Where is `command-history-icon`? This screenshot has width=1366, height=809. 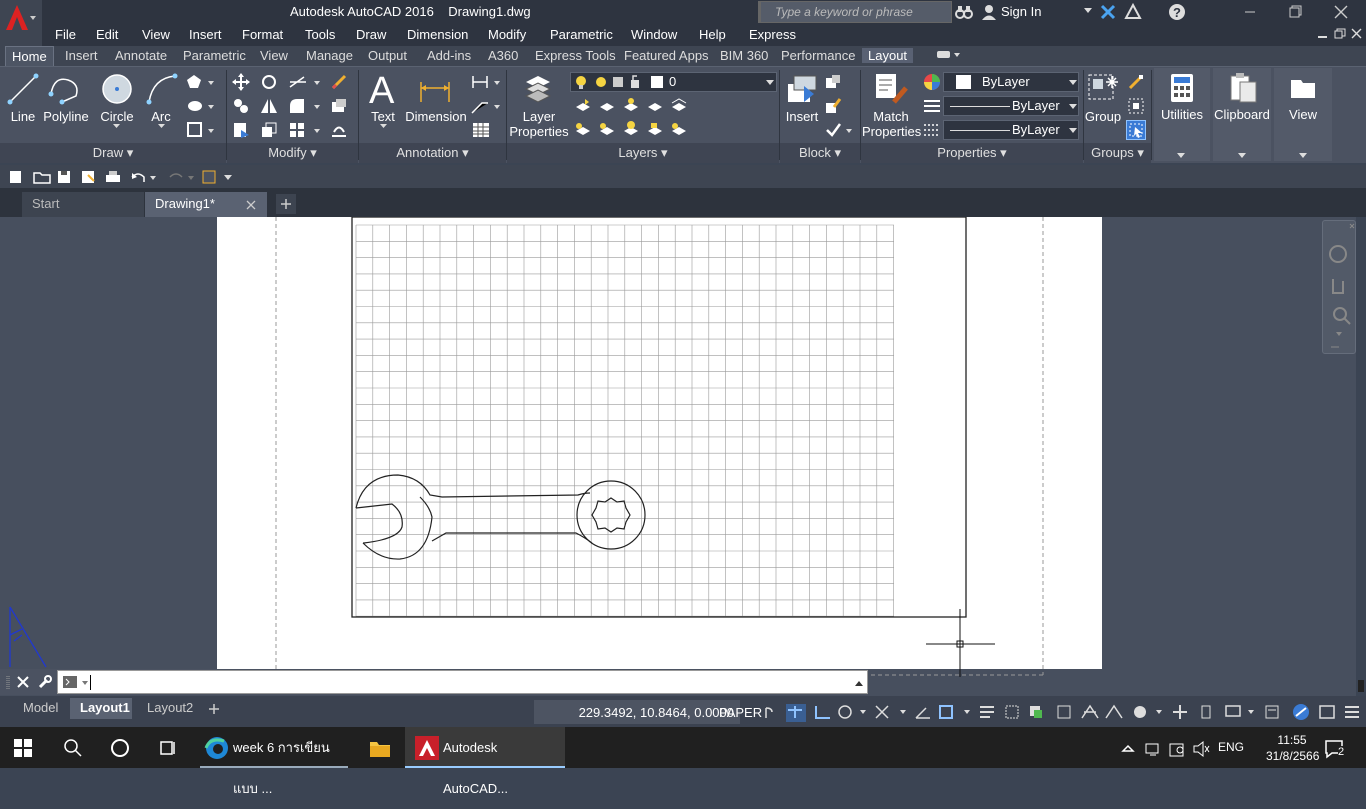 command-history-icon is located at coordinates (860, 683).